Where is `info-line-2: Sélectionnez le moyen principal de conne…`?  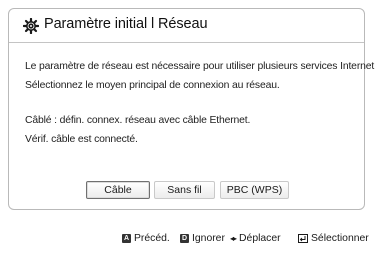
info-line-2: Sélectionnez le moyen principal de conne… is located at coordinates (152, 85).